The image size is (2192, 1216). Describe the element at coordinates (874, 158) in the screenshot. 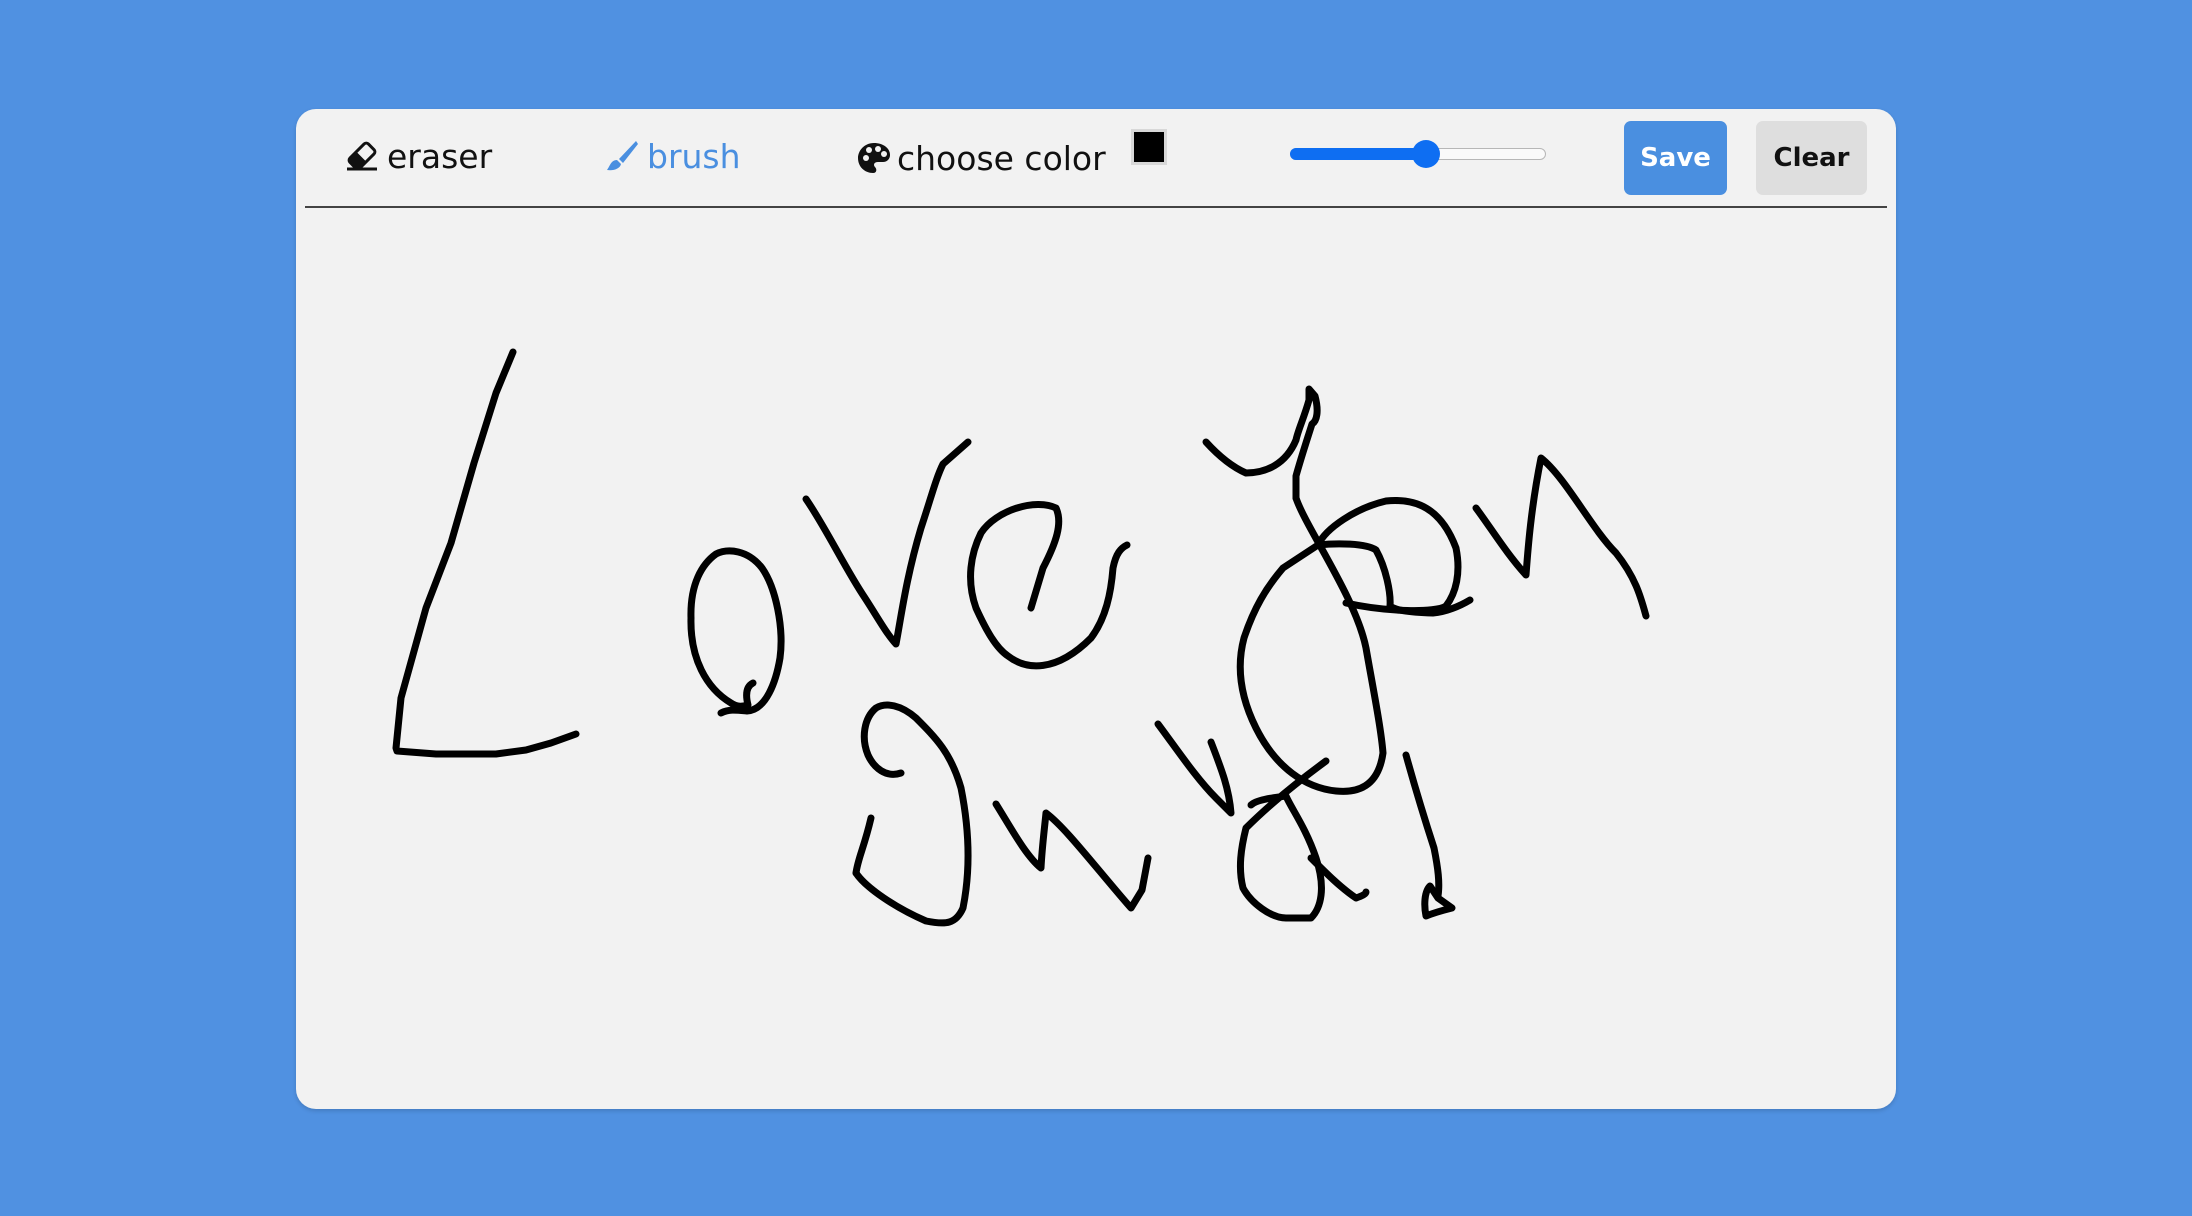

I see `palette-icon` at that location.